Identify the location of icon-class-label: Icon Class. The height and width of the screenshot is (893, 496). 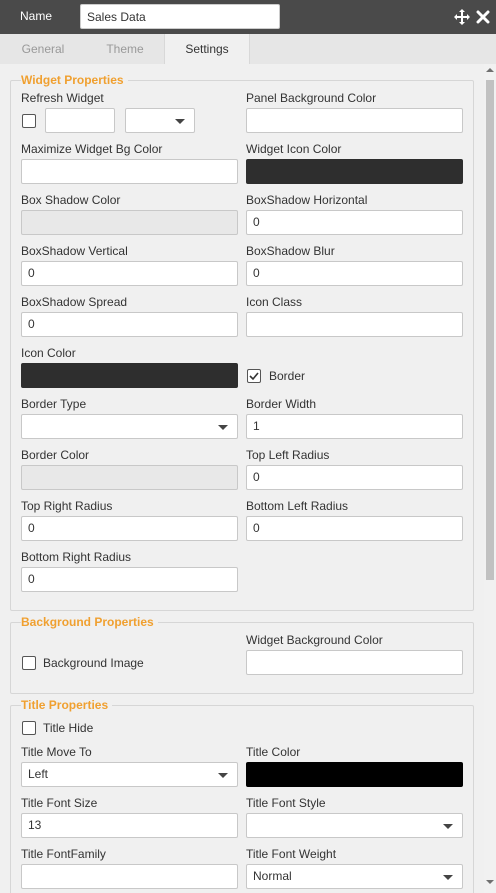
(274, 302).